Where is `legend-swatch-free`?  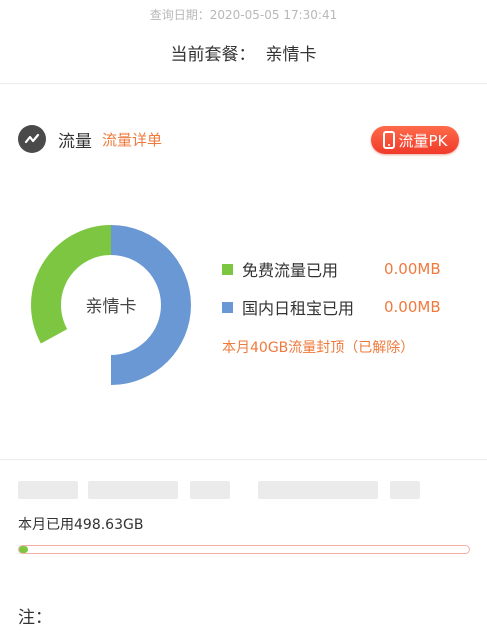
legend-swatch-free is located at coordinates (227, 269).